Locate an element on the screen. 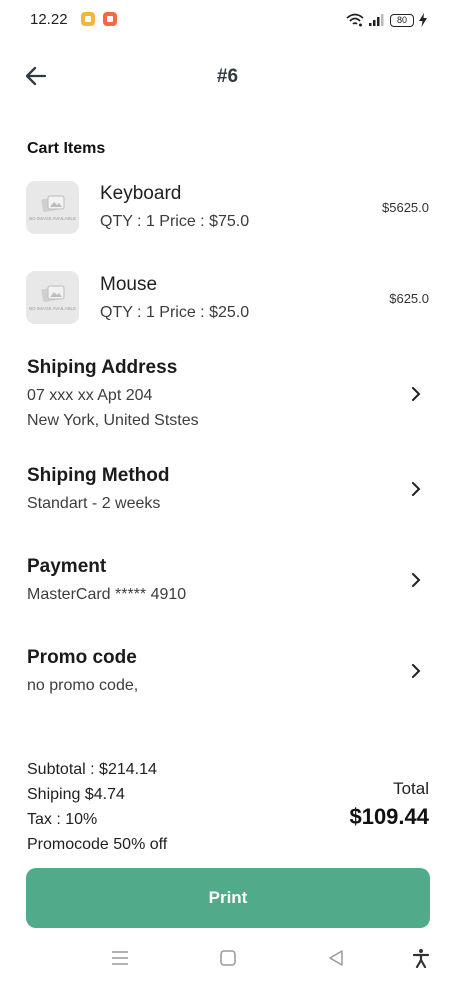 This screenshot has height=983, width=455. total-value: $109.44 is located at coordinates (389, 816).